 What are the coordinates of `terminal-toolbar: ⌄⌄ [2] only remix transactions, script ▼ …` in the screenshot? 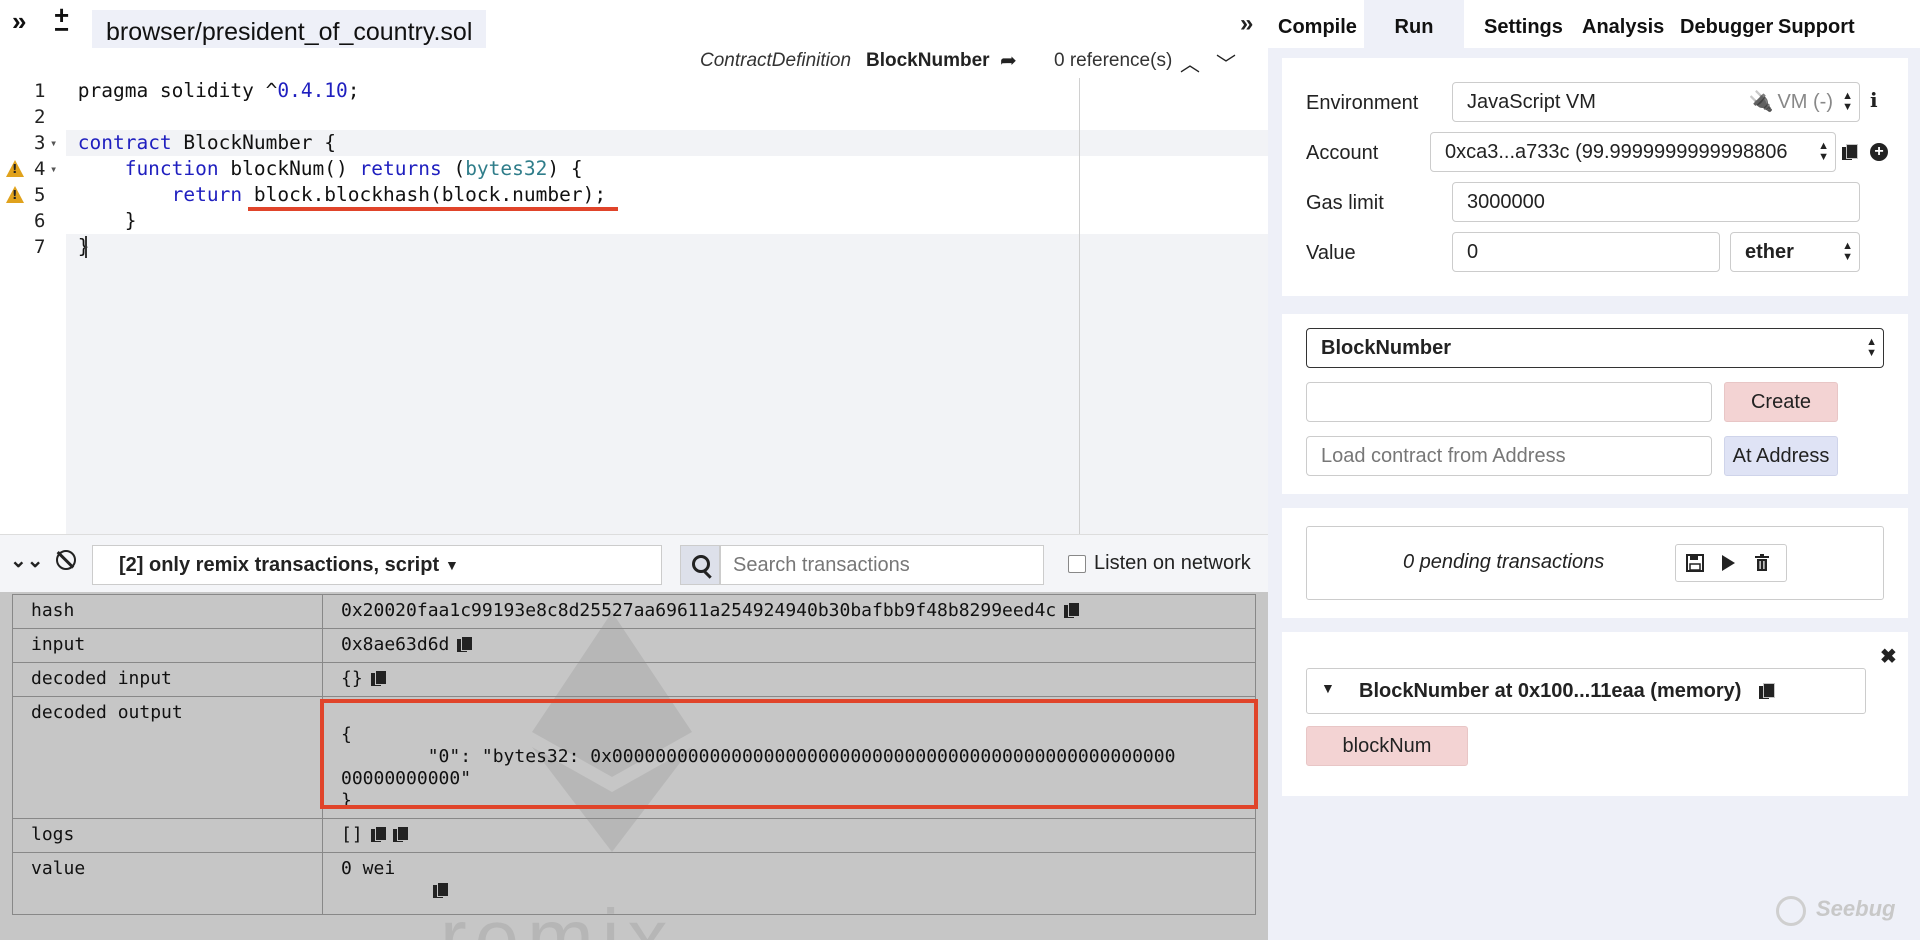 It's located at (634, 563).